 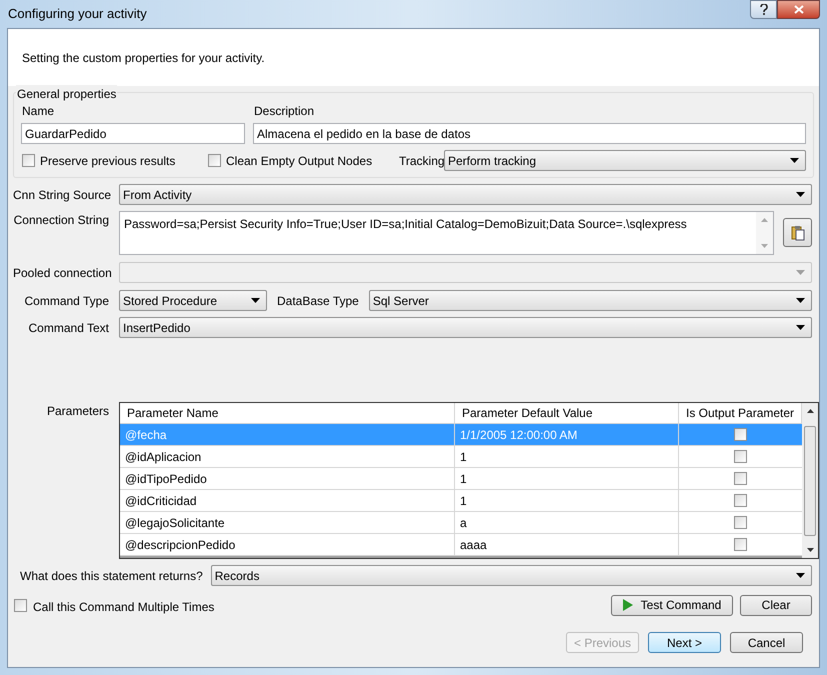 I want to click on help-button, so click(x=763, y=9).